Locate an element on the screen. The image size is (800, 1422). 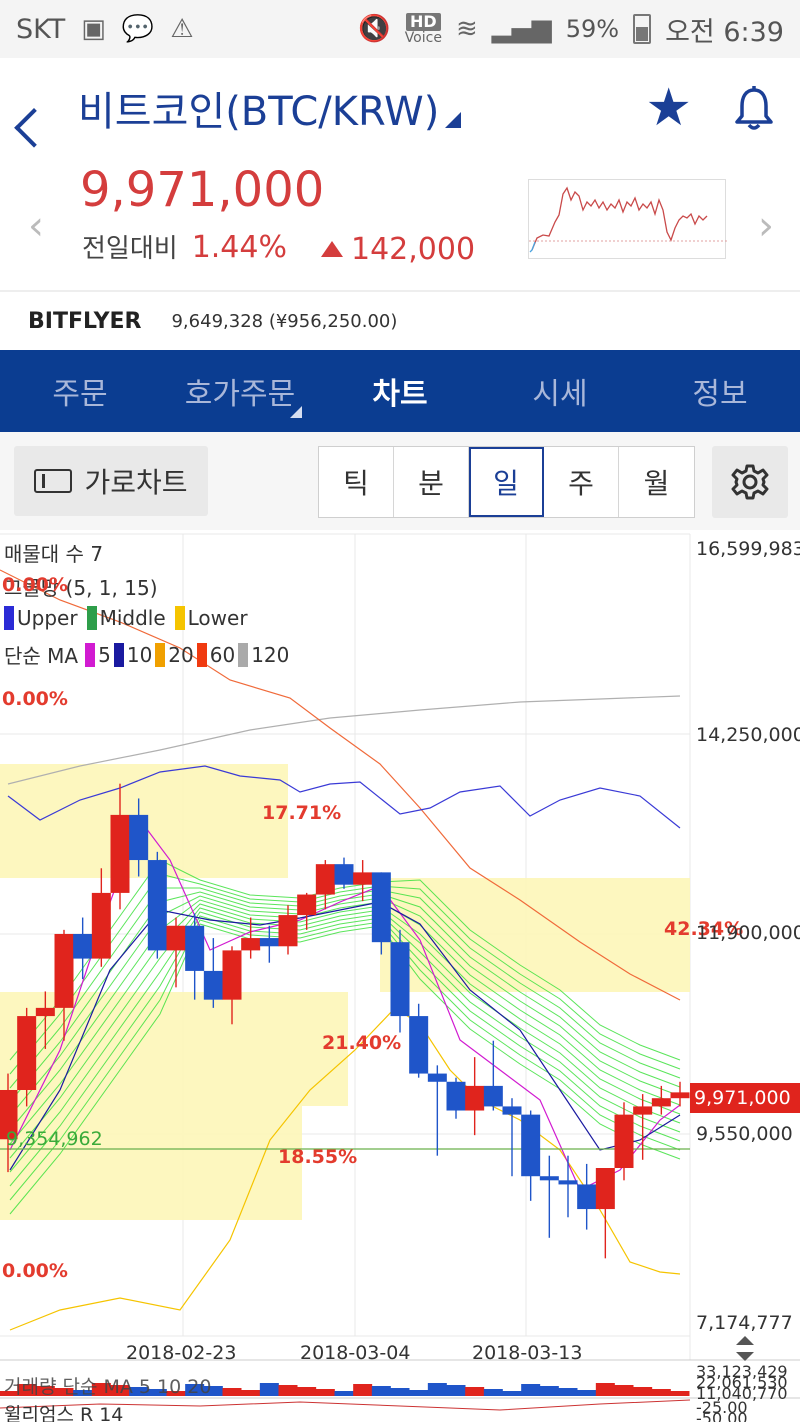
landscape-chart-button: 가로차트 is located at coordinates (111, 481).